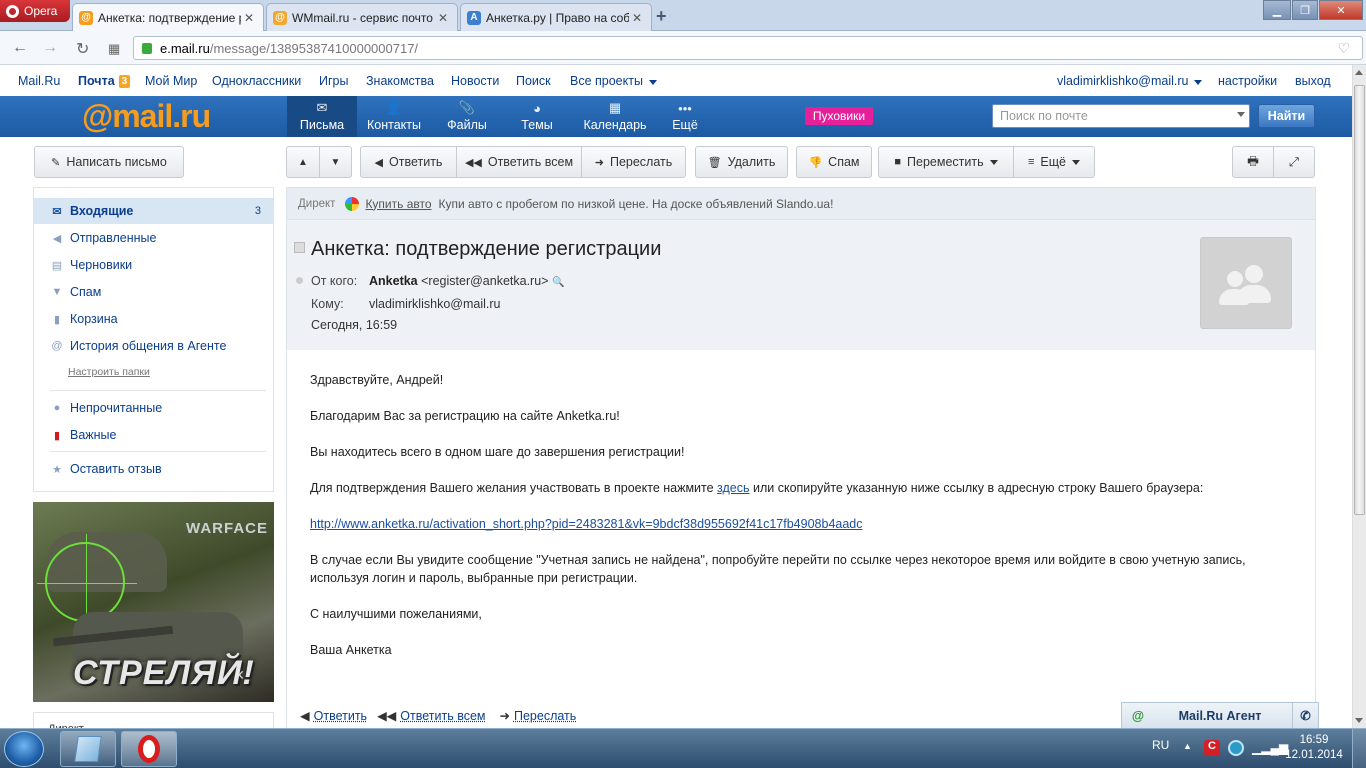 This screenshot has width=1366, height=768. What do you see at coordinates (322, 108) in the screenshot?
I see `envelope-icon: ✉` at bounding box center [322, 108].